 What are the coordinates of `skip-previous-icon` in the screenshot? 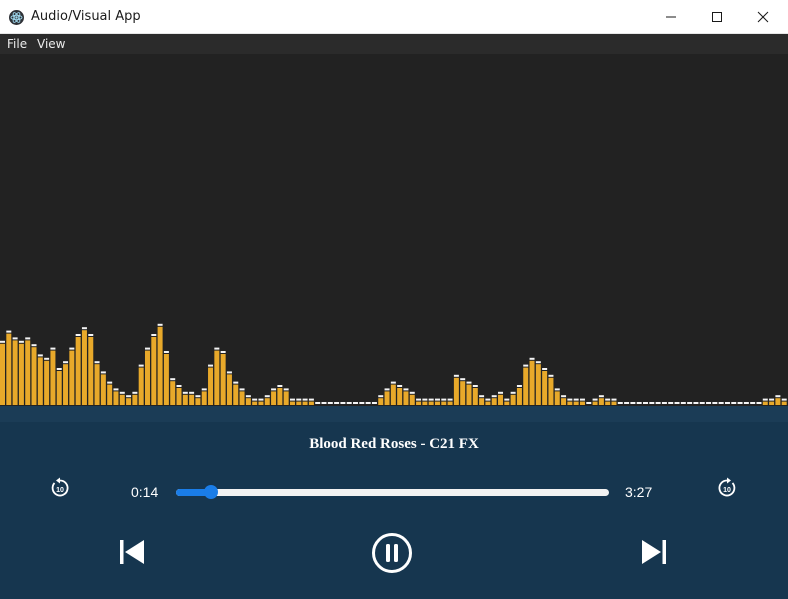 It's located at (132, 552).